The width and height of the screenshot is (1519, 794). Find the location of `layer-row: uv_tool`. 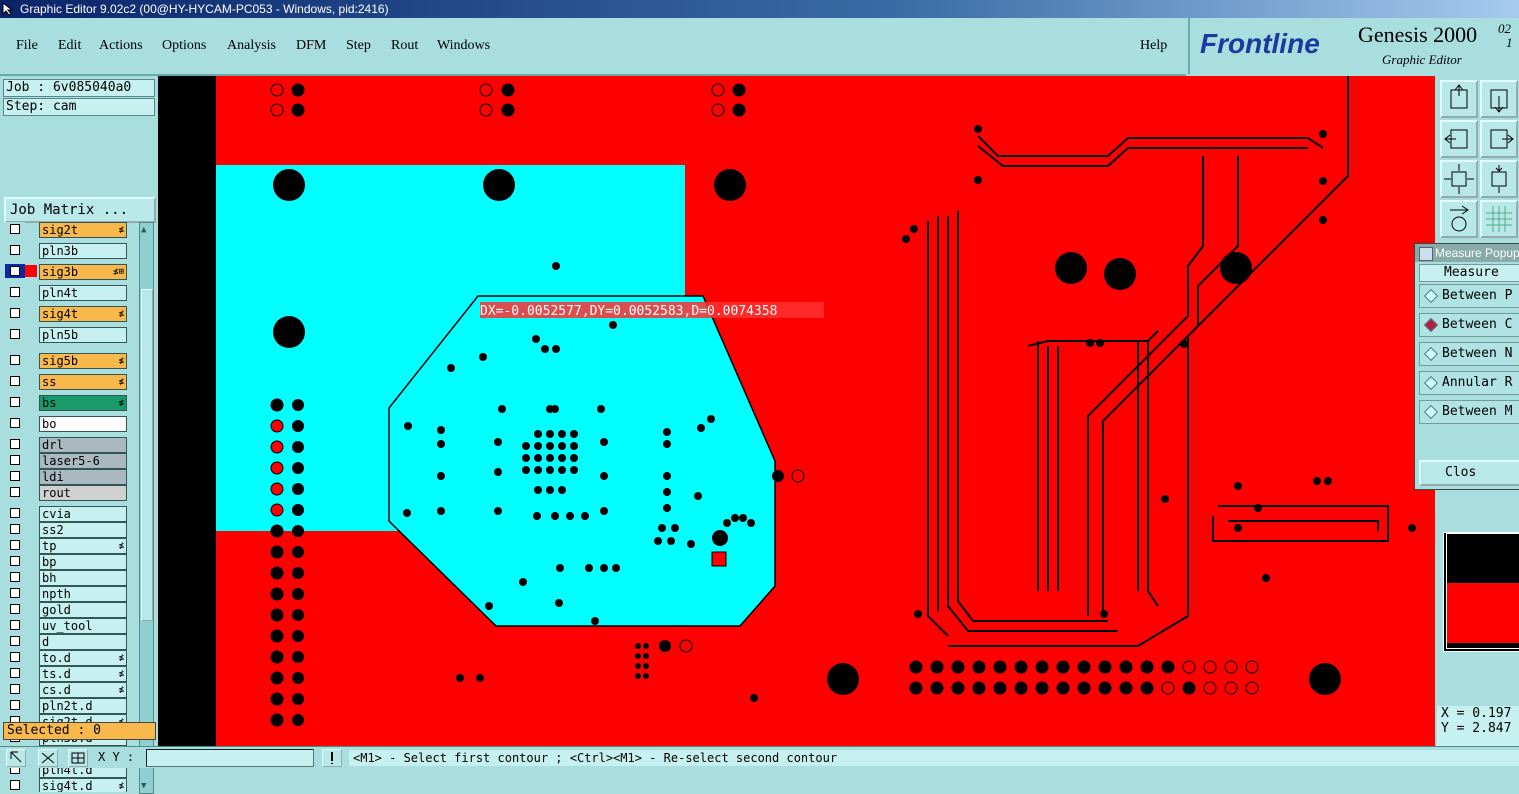

layer-row: uv_tool is located at coordinates (71, 626).